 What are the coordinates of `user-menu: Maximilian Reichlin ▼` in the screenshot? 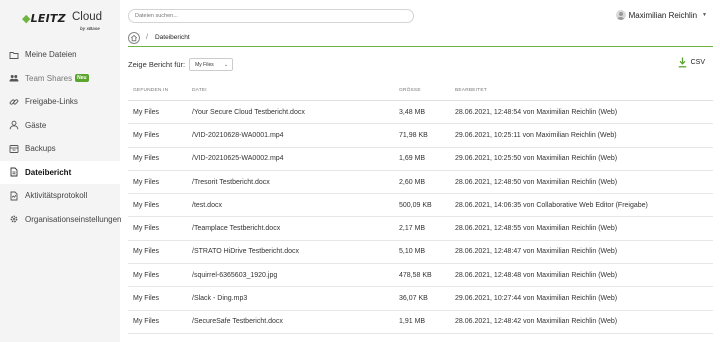 It's located at (661, 15).